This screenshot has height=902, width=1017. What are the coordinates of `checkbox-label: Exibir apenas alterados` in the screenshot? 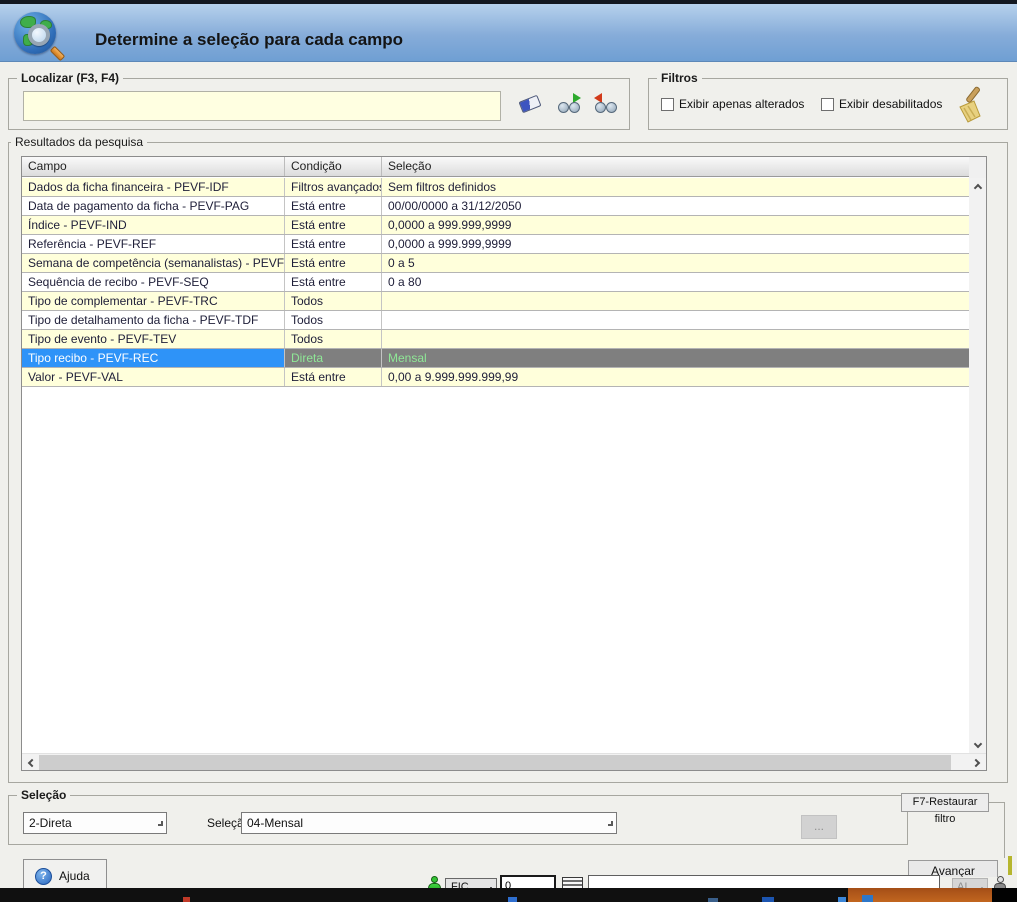 It's located at (742, 104).